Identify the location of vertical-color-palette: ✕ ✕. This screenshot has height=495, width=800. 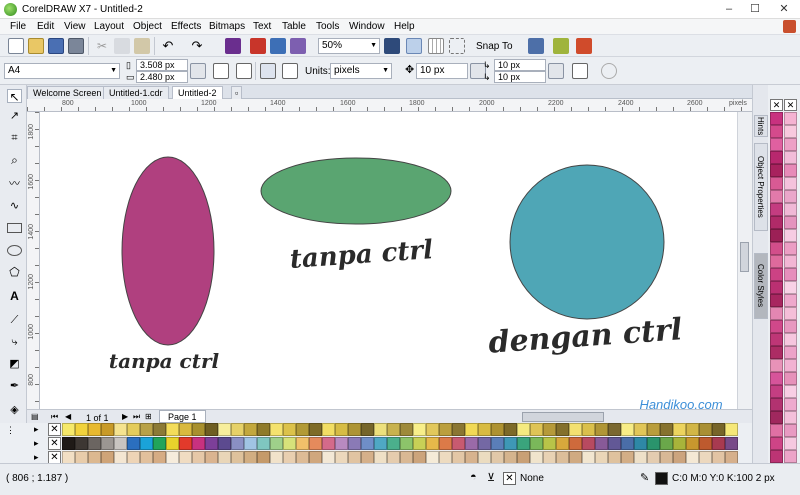
(784, 280).